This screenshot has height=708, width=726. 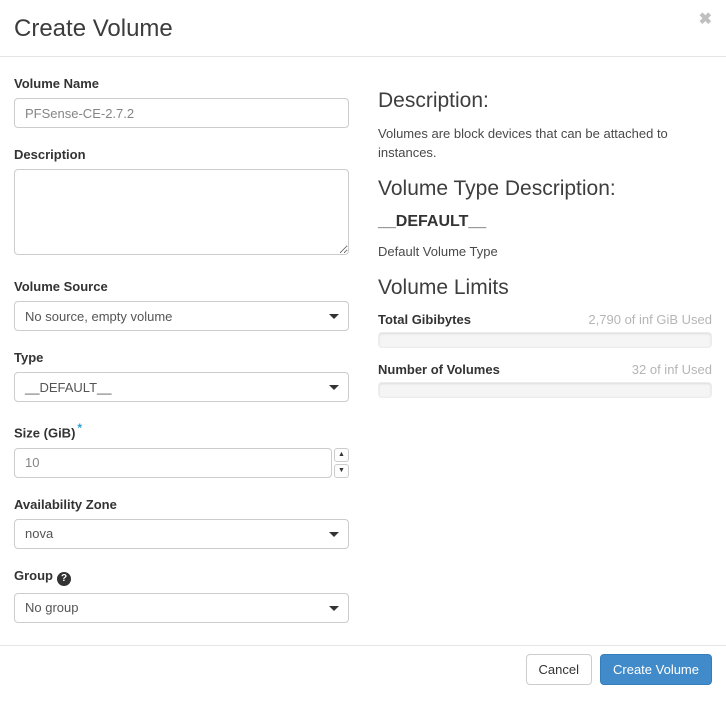 I want to click on size-spinner: ▲ ▼, so click(x=181, y=462).